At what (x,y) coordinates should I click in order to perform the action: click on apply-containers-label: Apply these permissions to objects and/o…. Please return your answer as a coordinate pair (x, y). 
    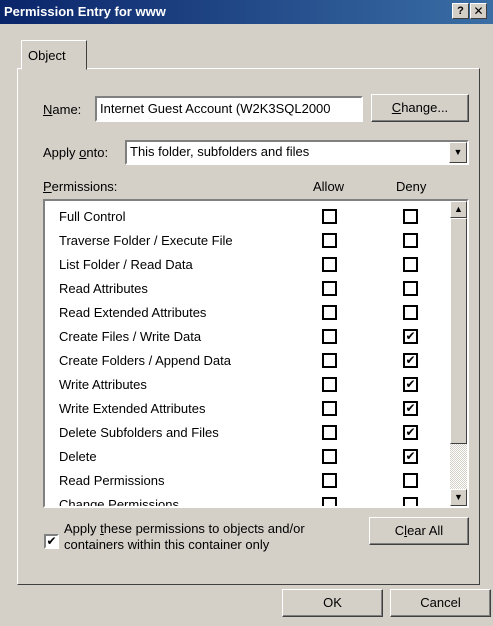
    Looking at the image, I should click on (184, 536).